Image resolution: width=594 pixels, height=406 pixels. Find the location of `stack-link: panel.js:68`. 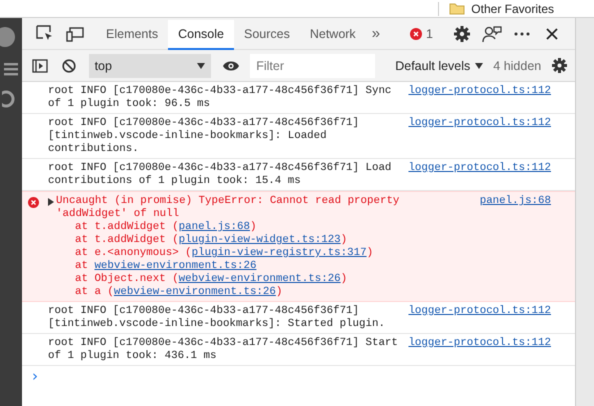

stack-link: panel.js:68 is located at coordinates (214, 227).